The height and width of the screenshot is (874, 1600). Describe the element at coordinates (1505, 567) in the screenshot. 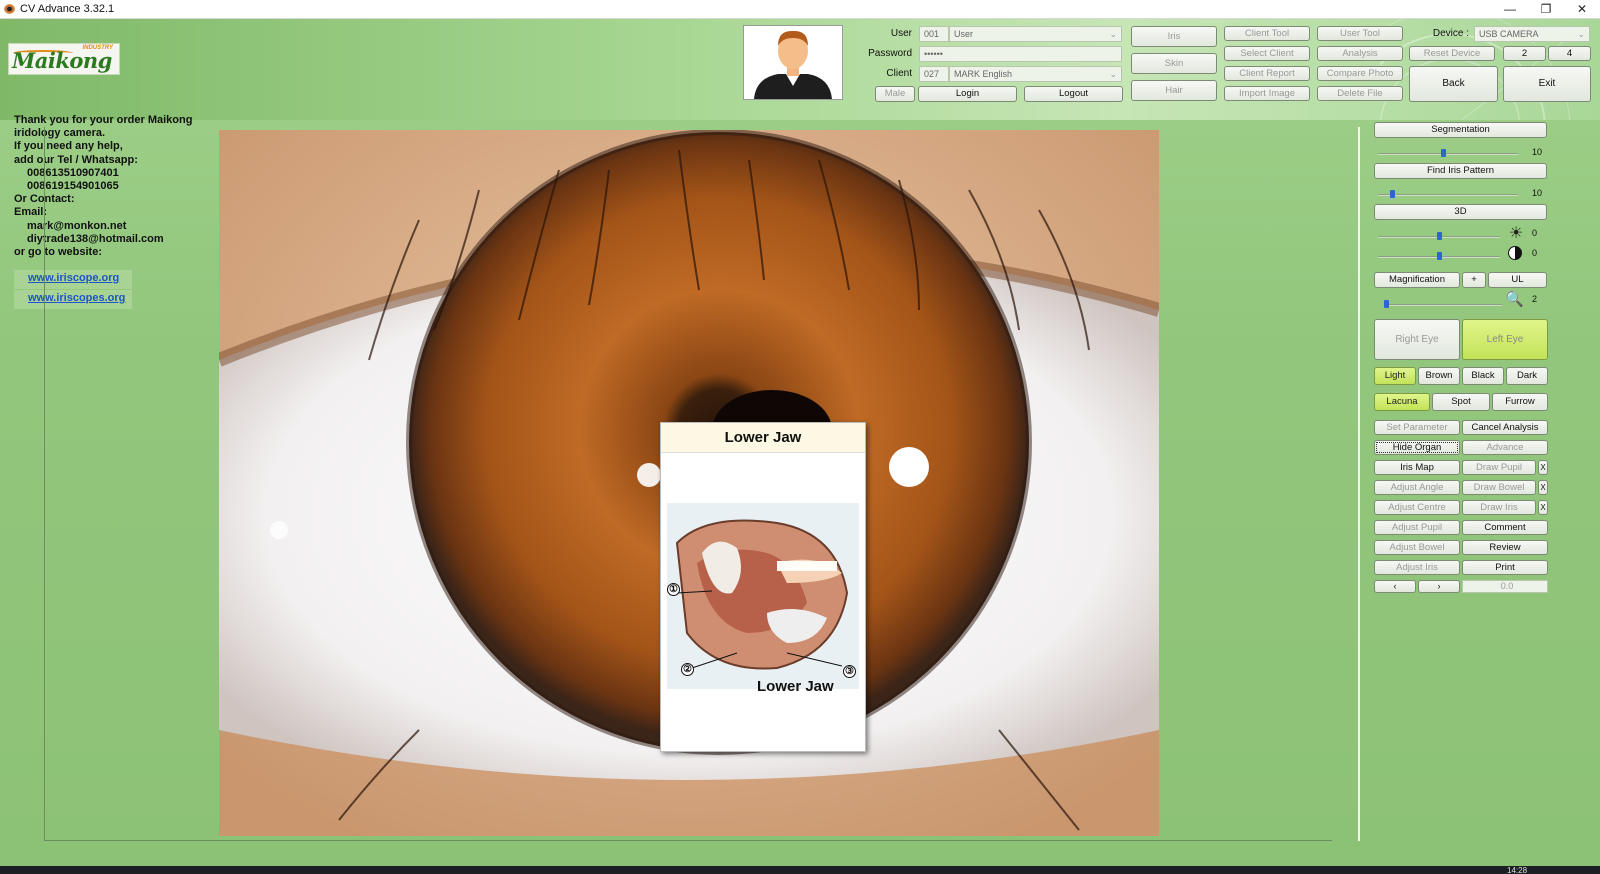

I see `print-button: Print` at that location.